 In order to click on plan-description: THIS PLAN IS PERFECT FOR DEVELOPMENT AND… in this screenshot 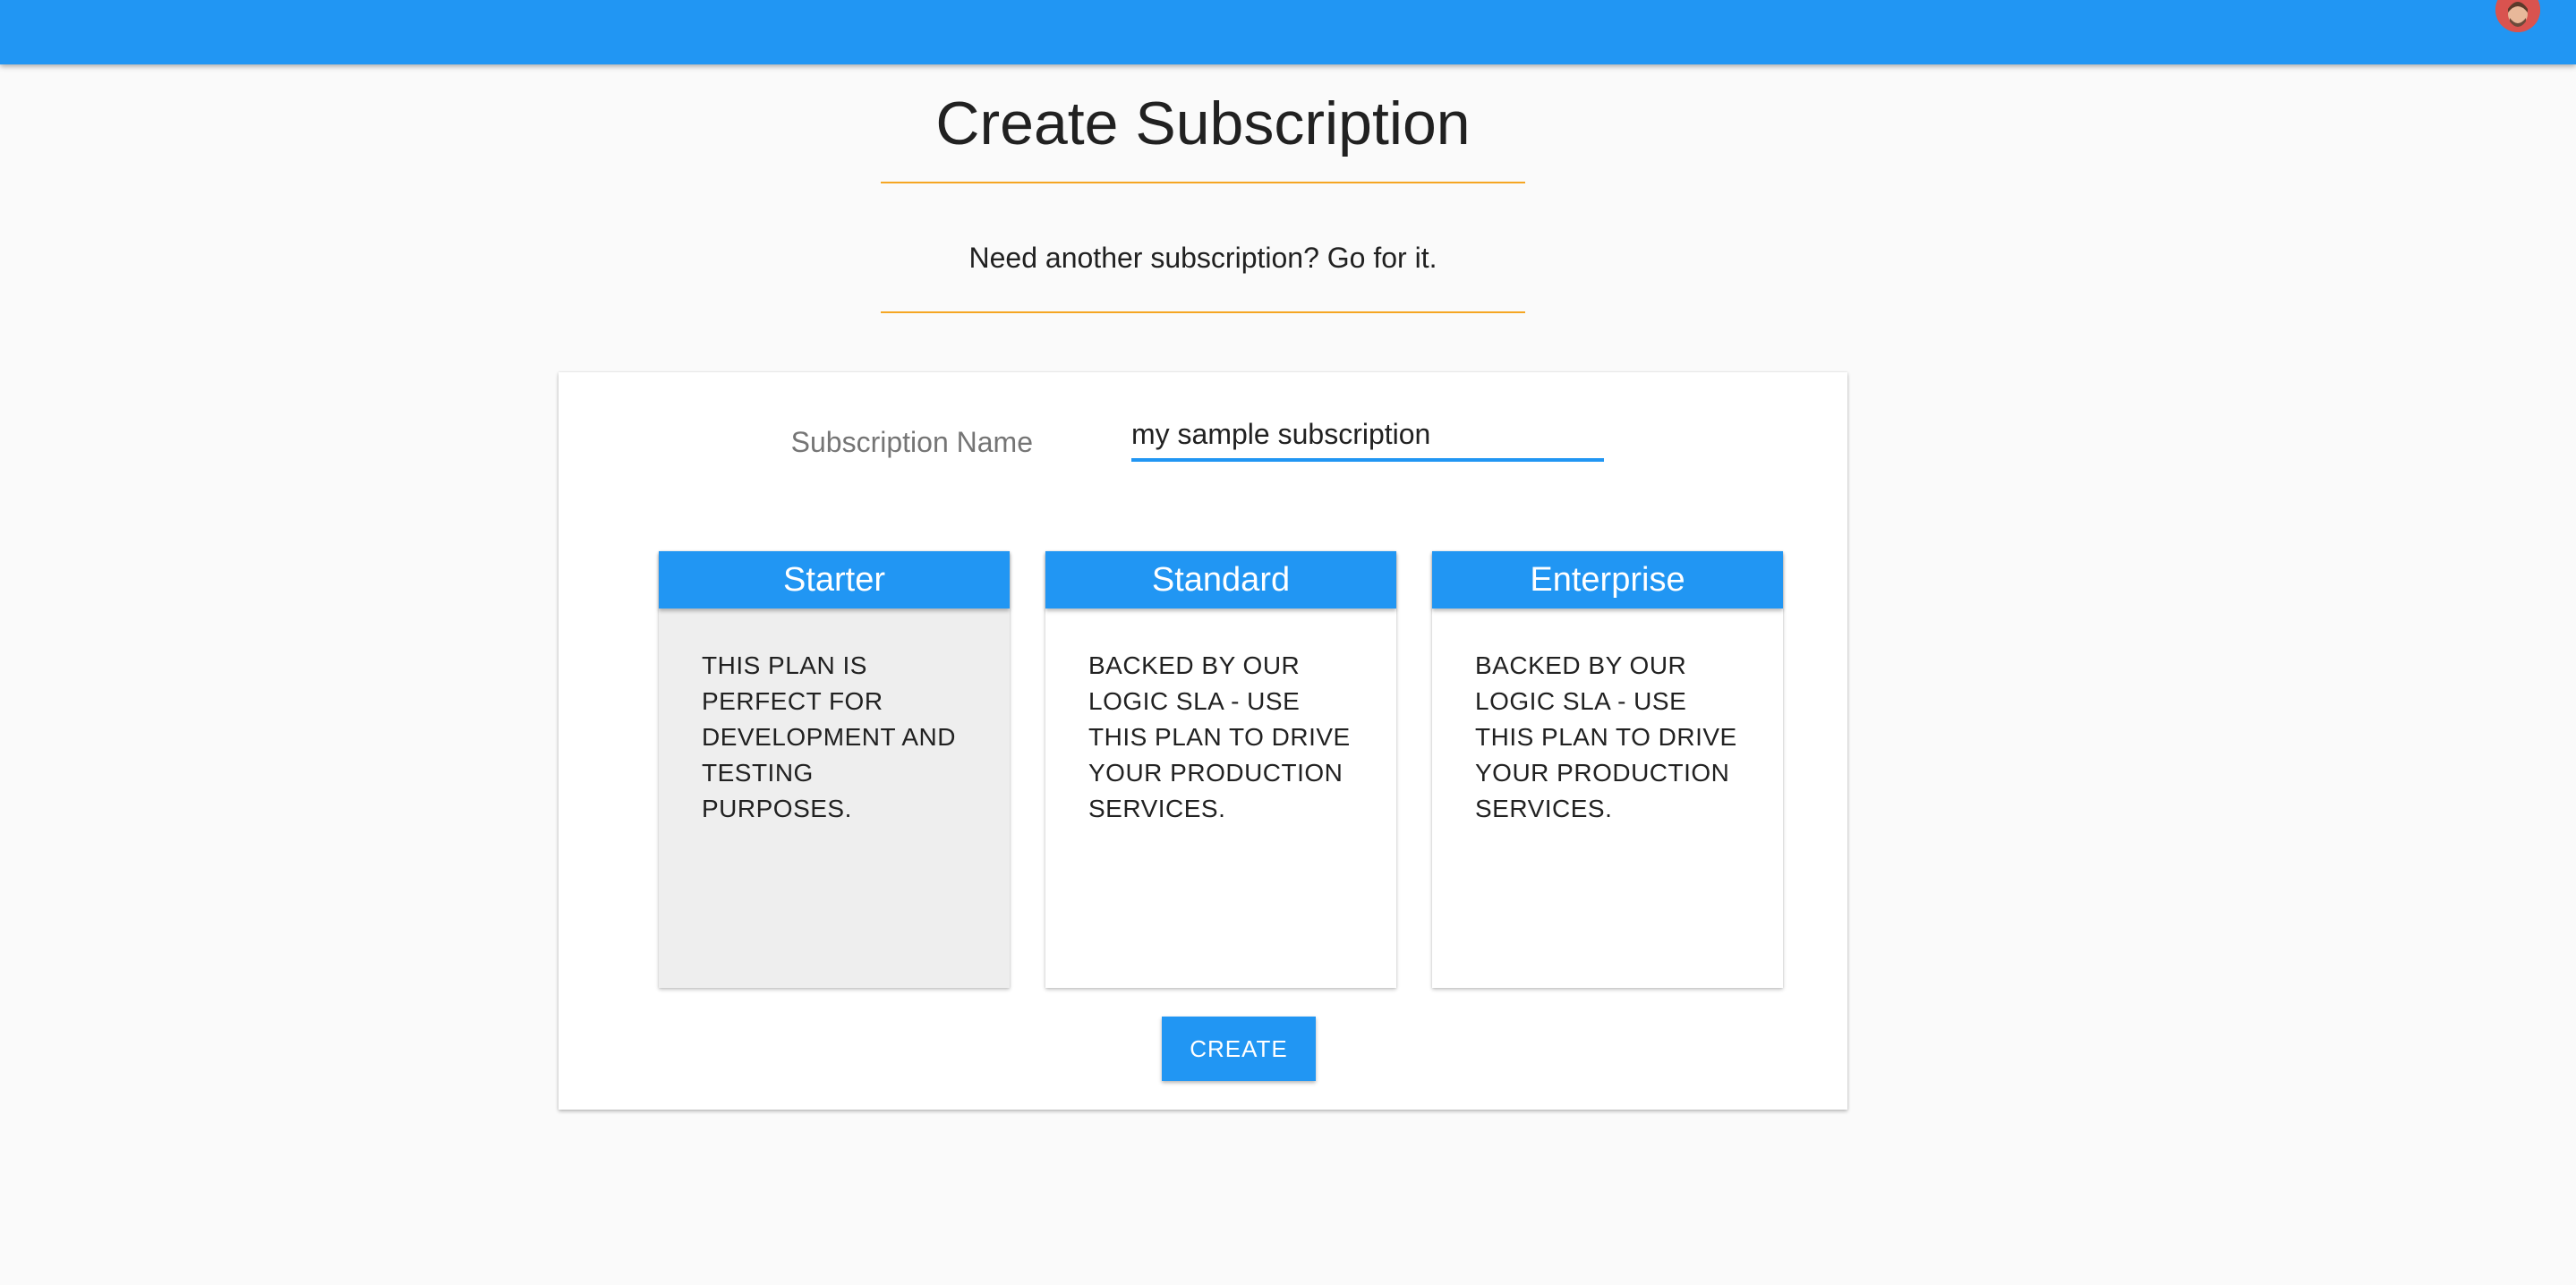, I will do `click(829, 736)`.